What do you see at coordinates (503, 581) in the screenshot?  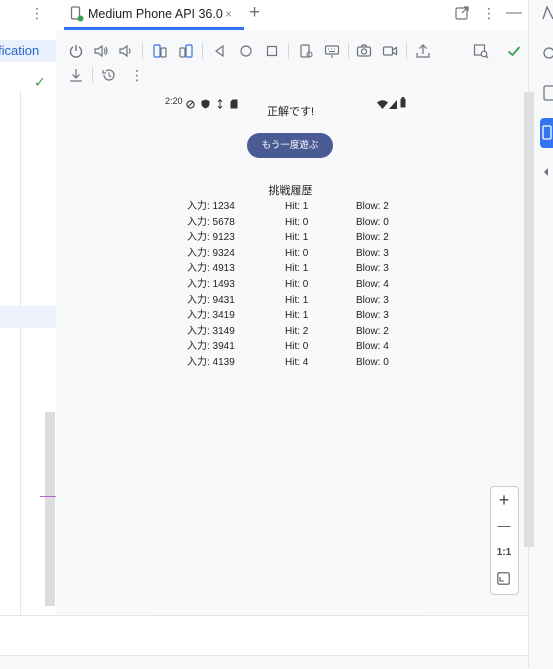 I see `fit-screen-icon` at bounding box center [503, 581].